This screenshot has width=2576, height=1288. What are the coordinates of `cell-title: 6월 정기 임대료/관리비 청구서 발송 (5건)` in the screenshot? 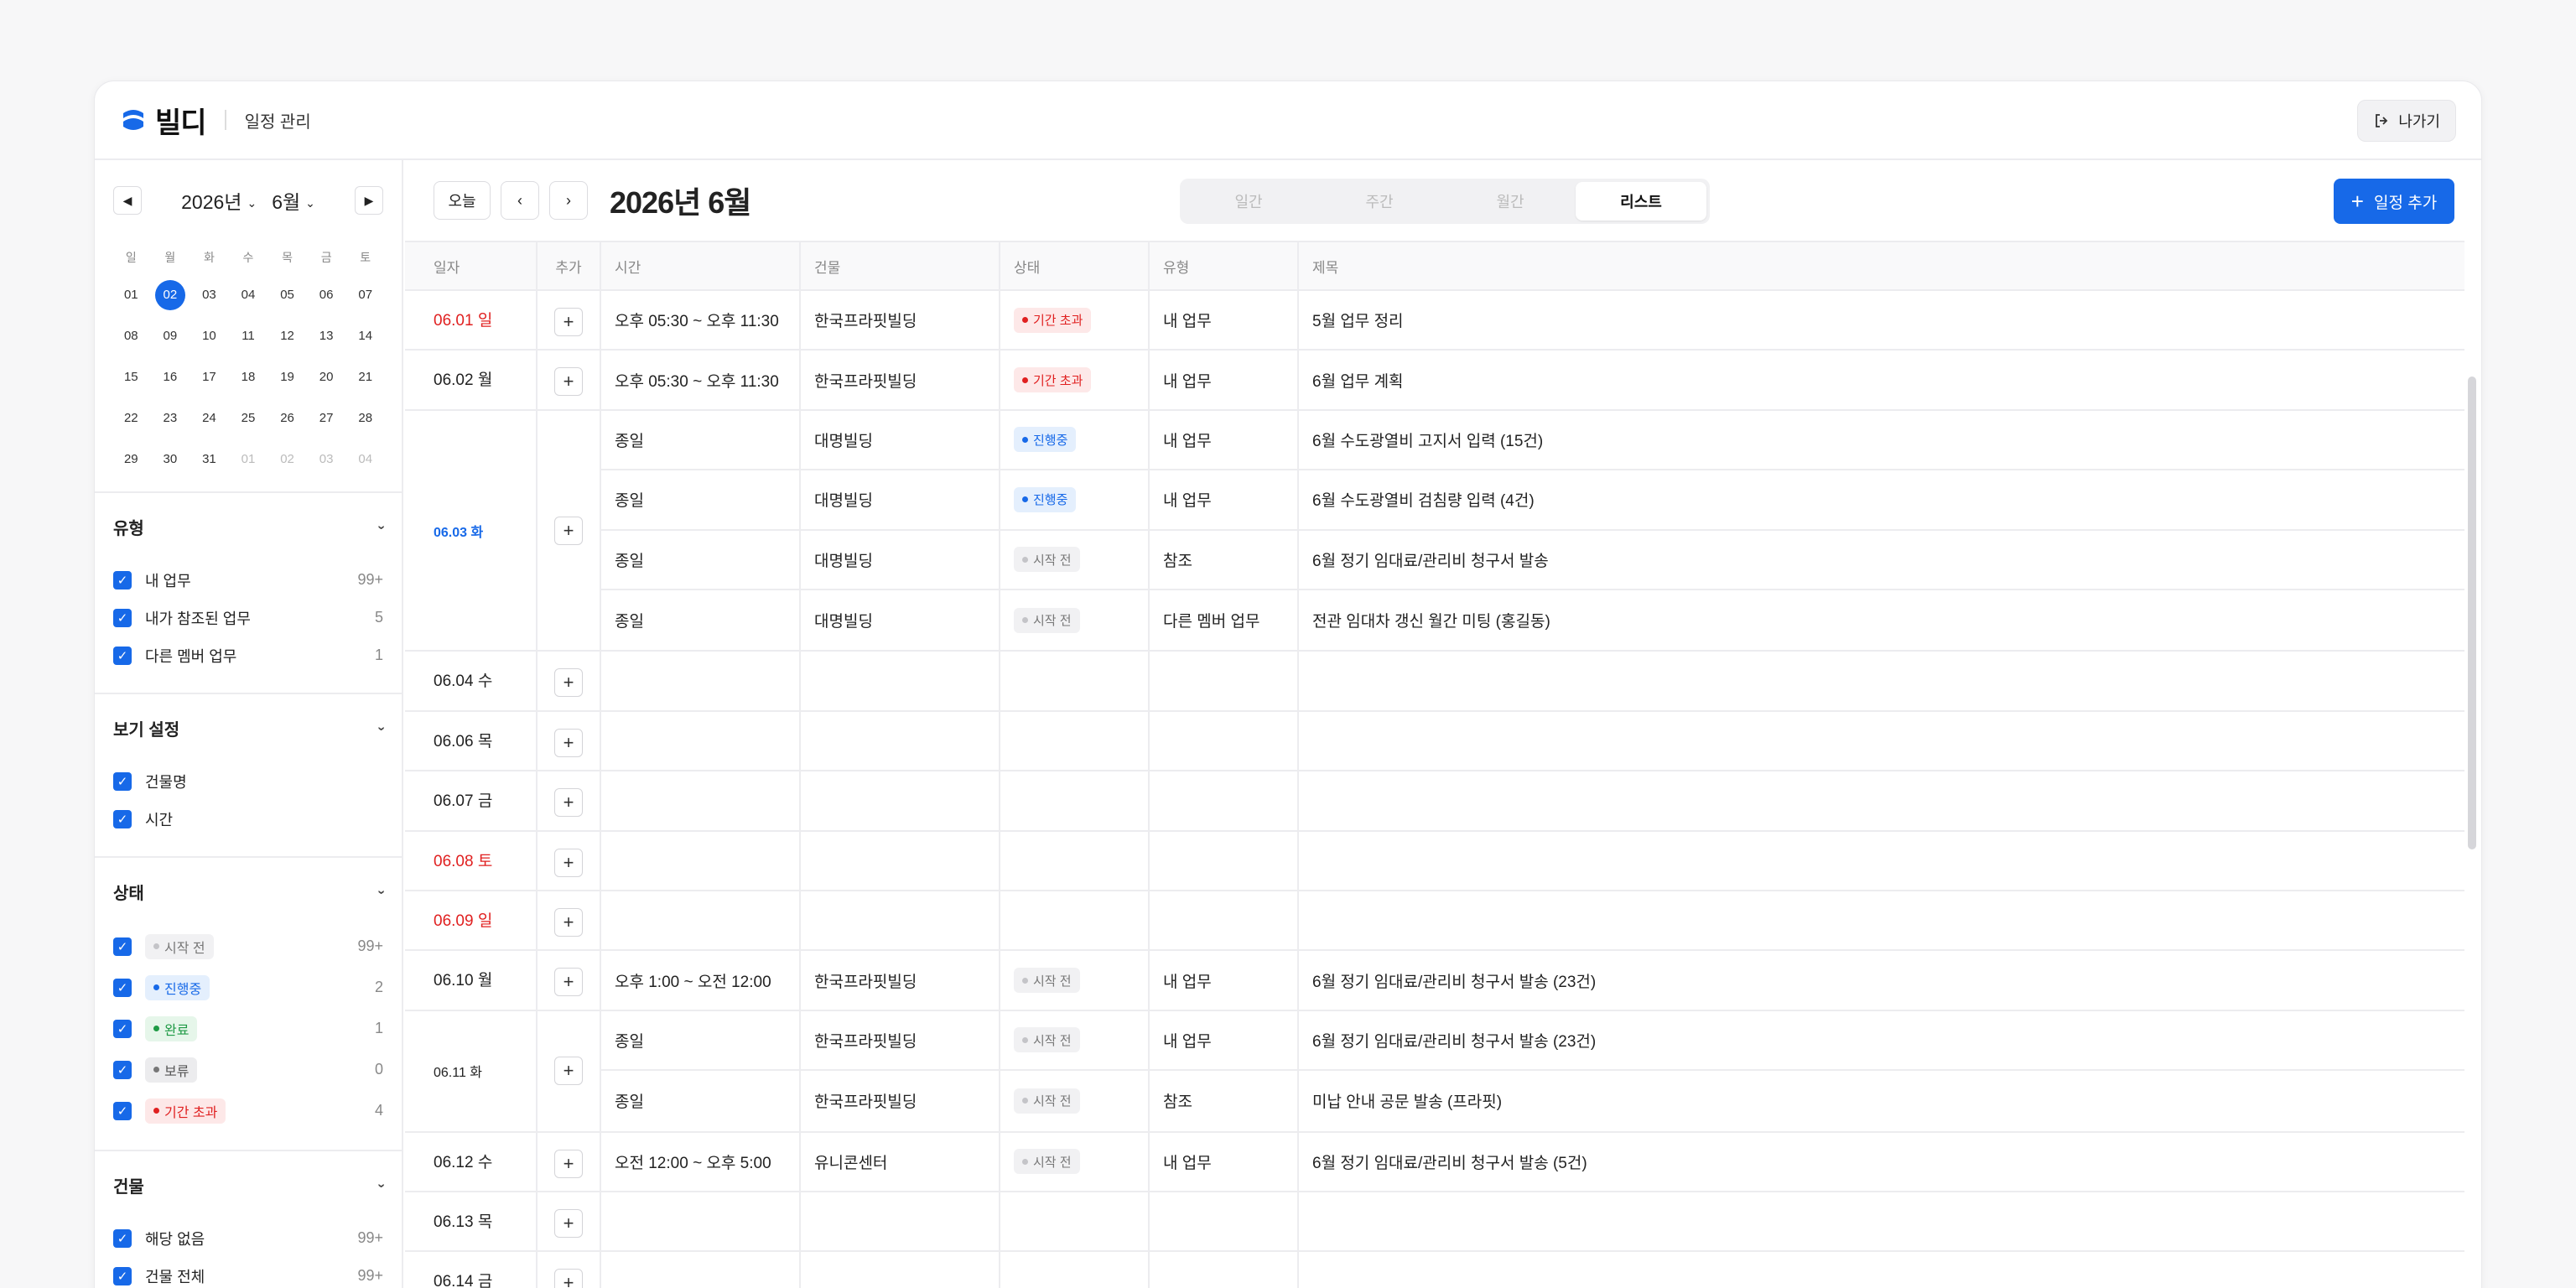 It's located at (1881, 1162).